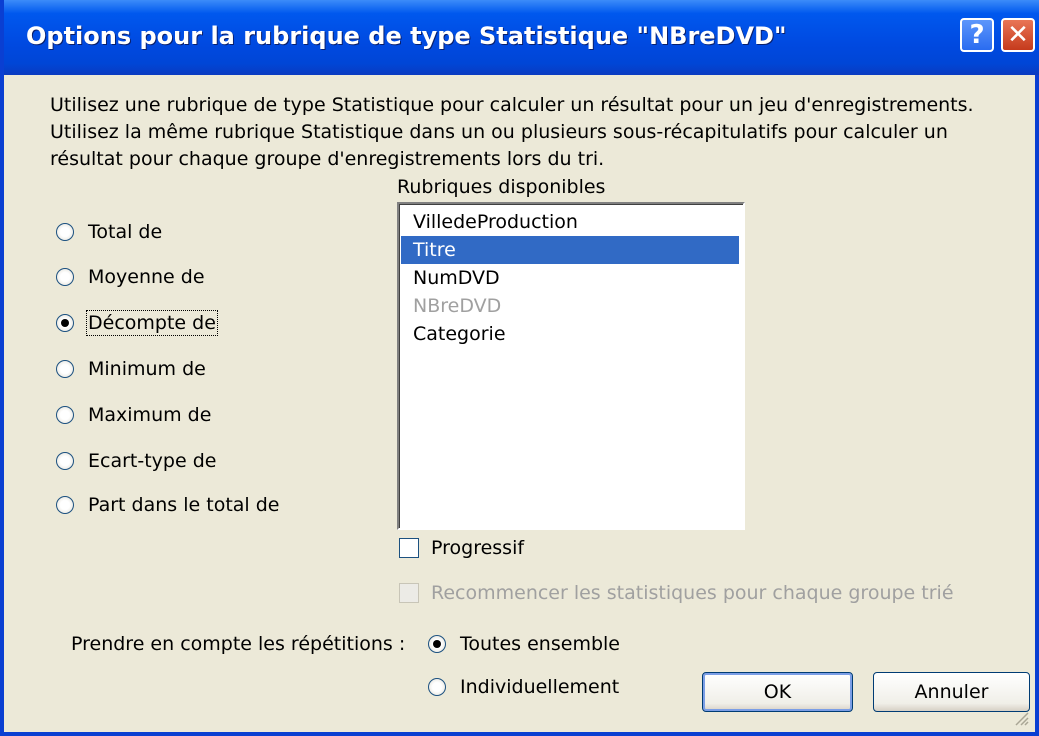 The height and width of the screenshot is (736, 1039). Describe the element at coordinates (150, 415) in the screenshot. I see `radio-label: Maximum de` at that location.